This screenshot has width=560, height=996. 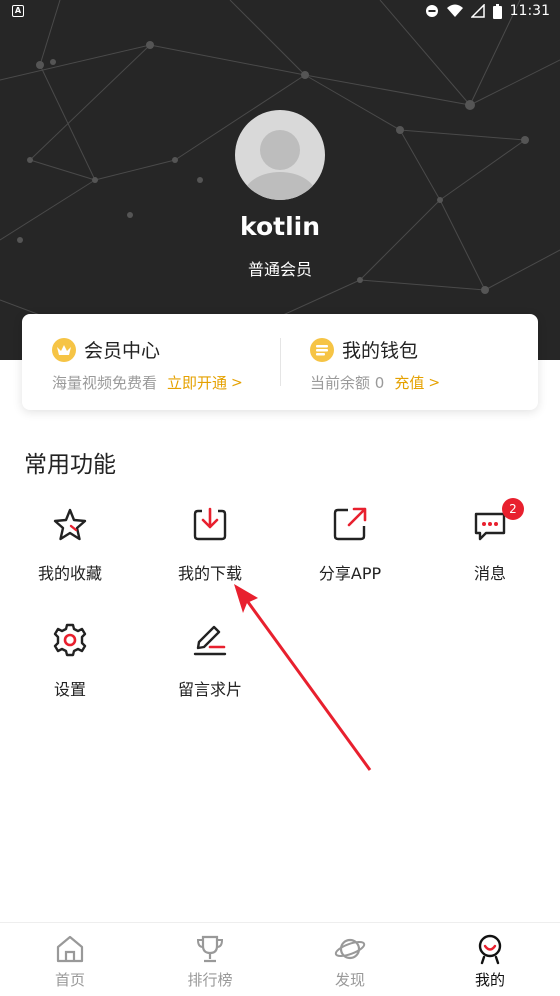 I want to click on wallet-title: 我的钱包, so click(x=380, y=351).